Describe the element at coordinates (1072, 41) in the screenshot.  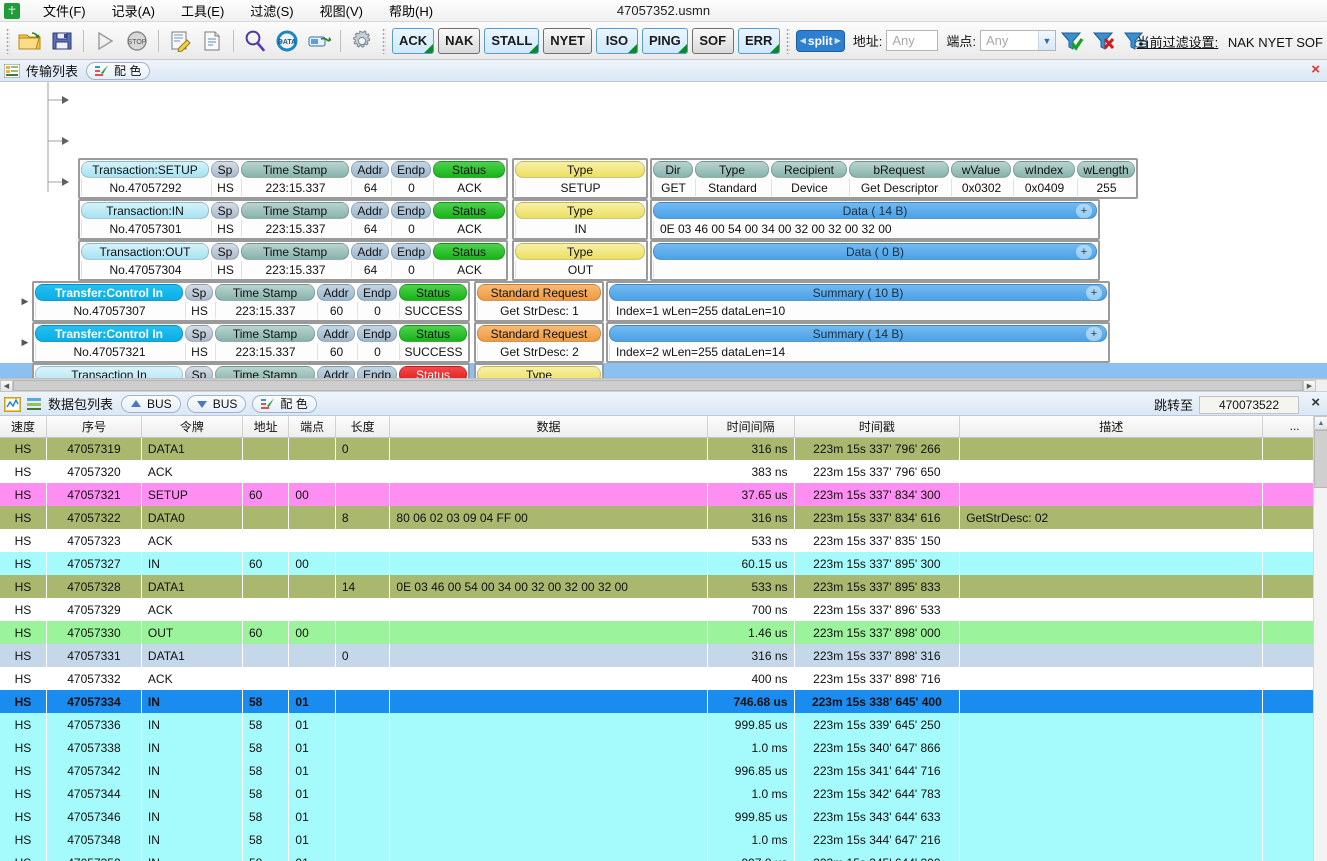
I see `filter-apply-icon` at that location.